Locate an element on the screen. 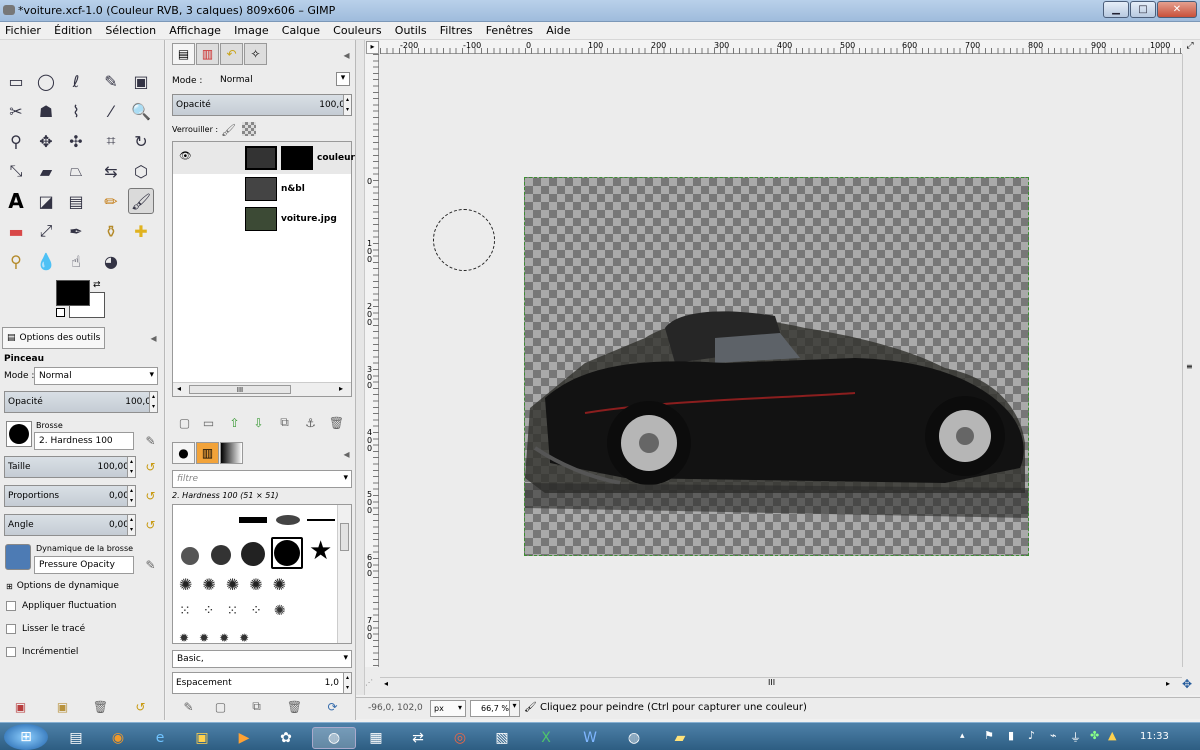  taskbar-media-icon: ▶ is located at coordinates (244, 738).